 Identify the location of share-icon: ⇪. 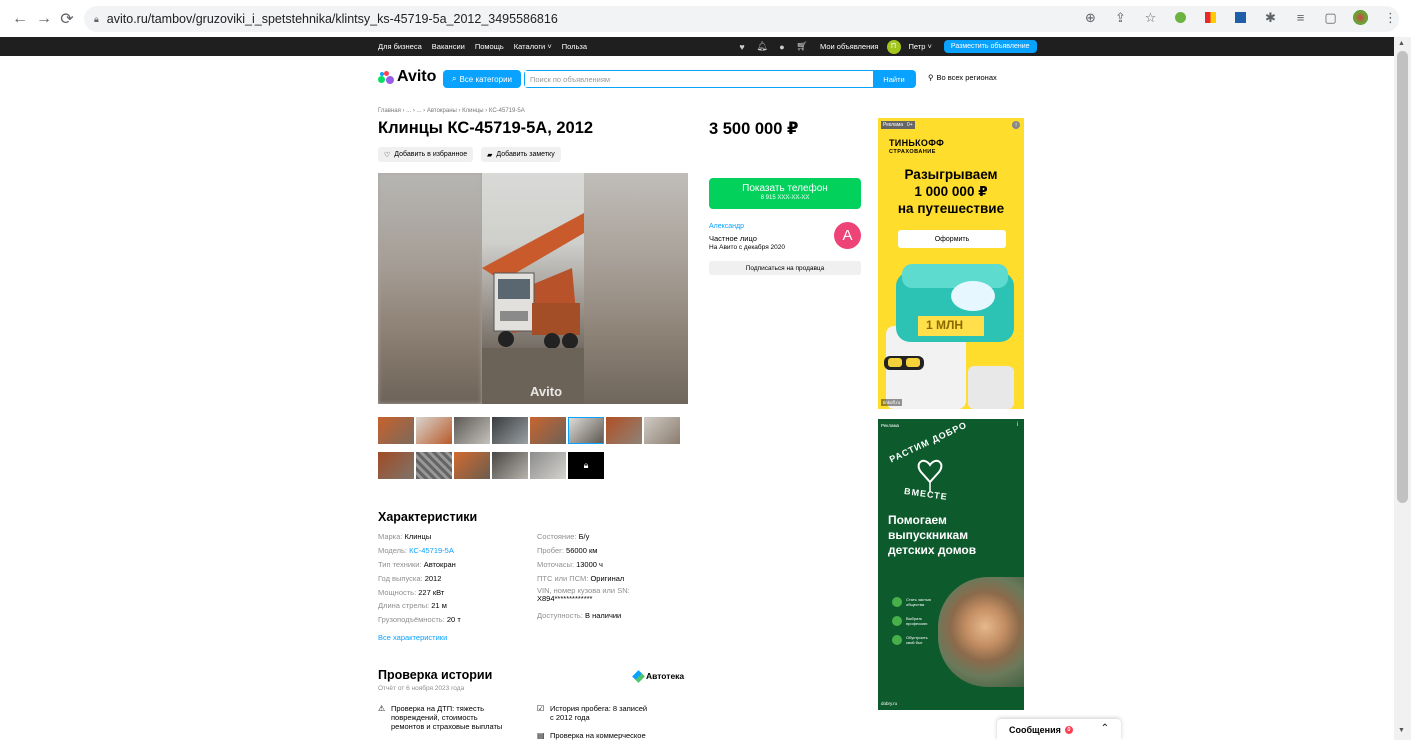
(1120, 17).